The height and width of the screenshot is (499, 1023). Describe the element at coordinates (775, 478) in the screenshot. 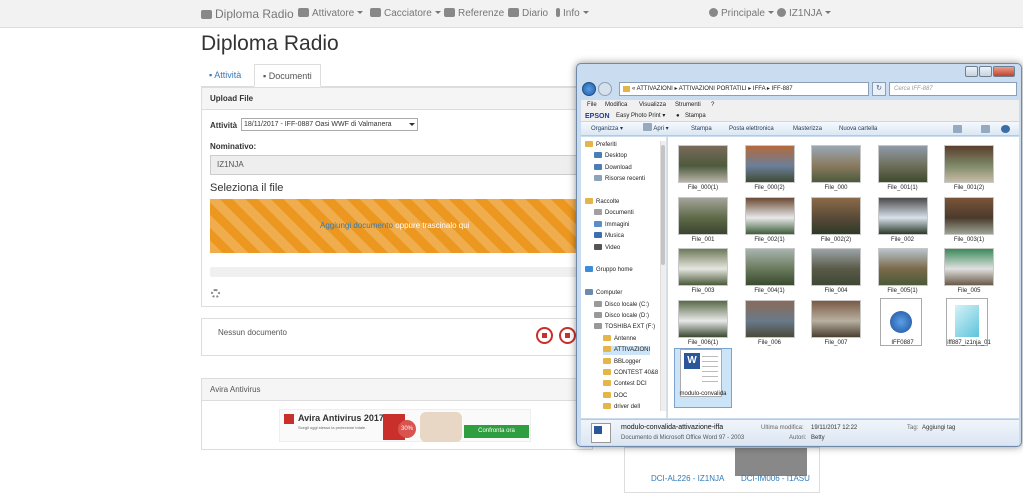

I see `card-link-2: DCI-IM006 - I1ASU` at that location.